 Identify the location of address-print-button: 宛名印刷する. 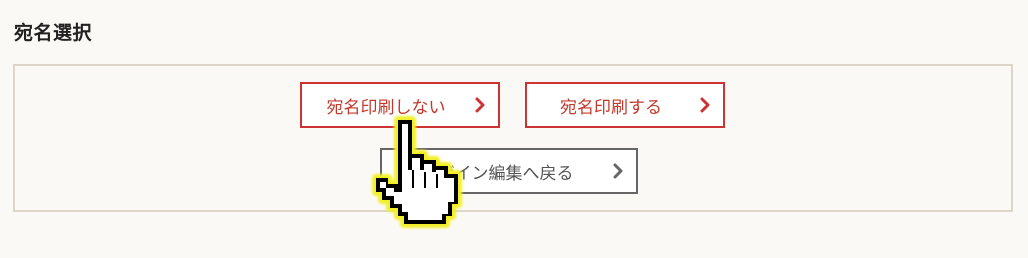
(625, 105).